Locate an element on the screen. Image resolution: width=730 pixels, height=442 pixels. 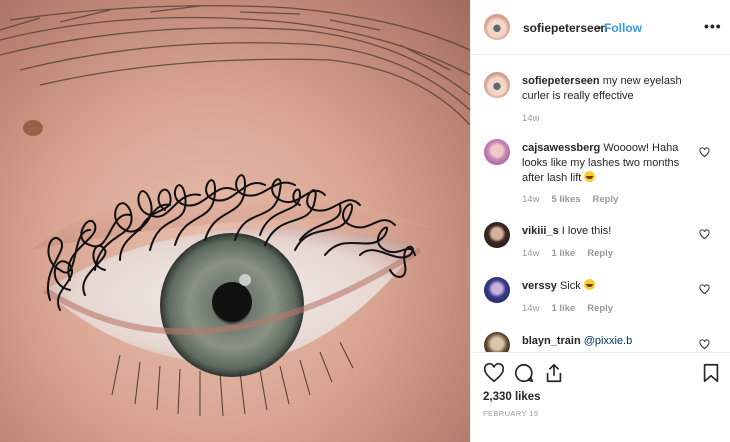
comment-text: vikiii_s I love this! is located at coordinates (612, 231).